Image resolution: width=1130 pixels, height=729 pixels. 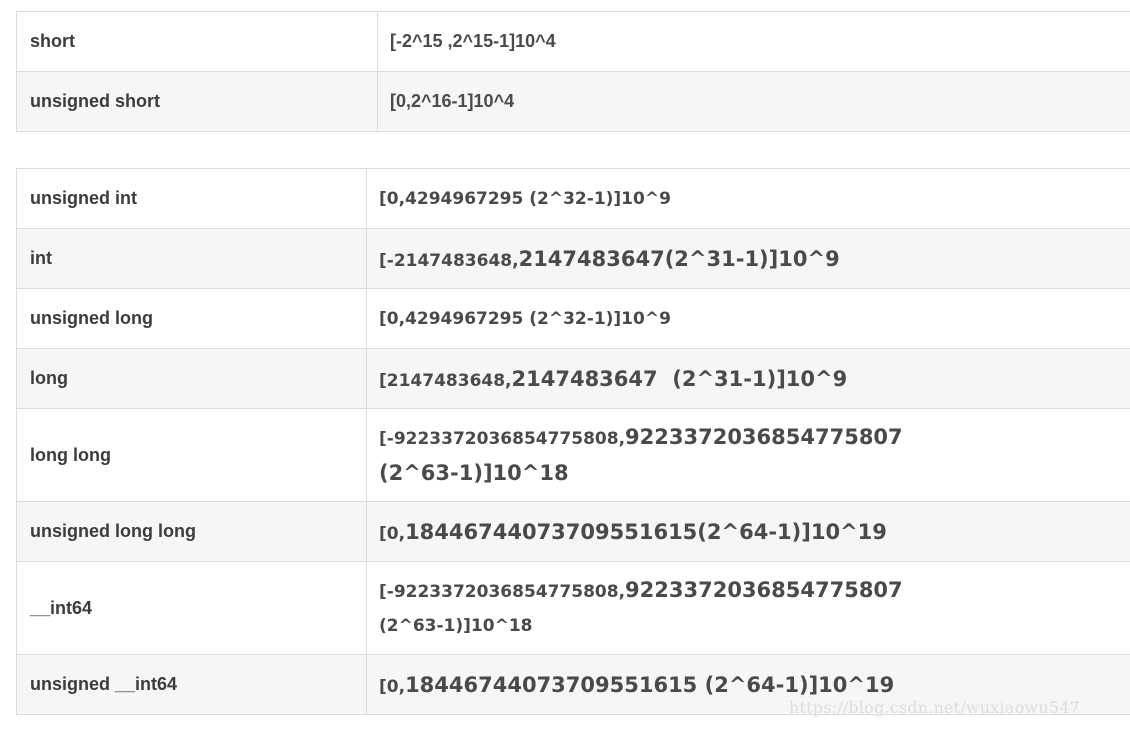 What do you see at coordinates (753, 41) in the screenshot?
I see `range-cell: [-2^15 ,2^15-1]10^4` at bounding box center [753, 41].